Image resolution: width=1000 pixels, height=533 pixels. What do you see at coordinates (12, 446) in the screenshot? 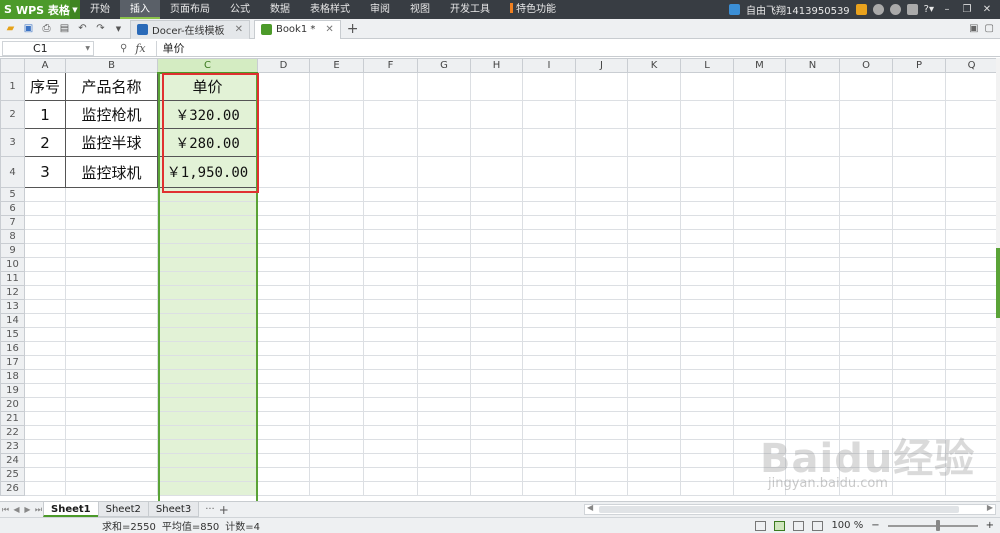
I see `row-header: 23` at bounding box center [12, 446].